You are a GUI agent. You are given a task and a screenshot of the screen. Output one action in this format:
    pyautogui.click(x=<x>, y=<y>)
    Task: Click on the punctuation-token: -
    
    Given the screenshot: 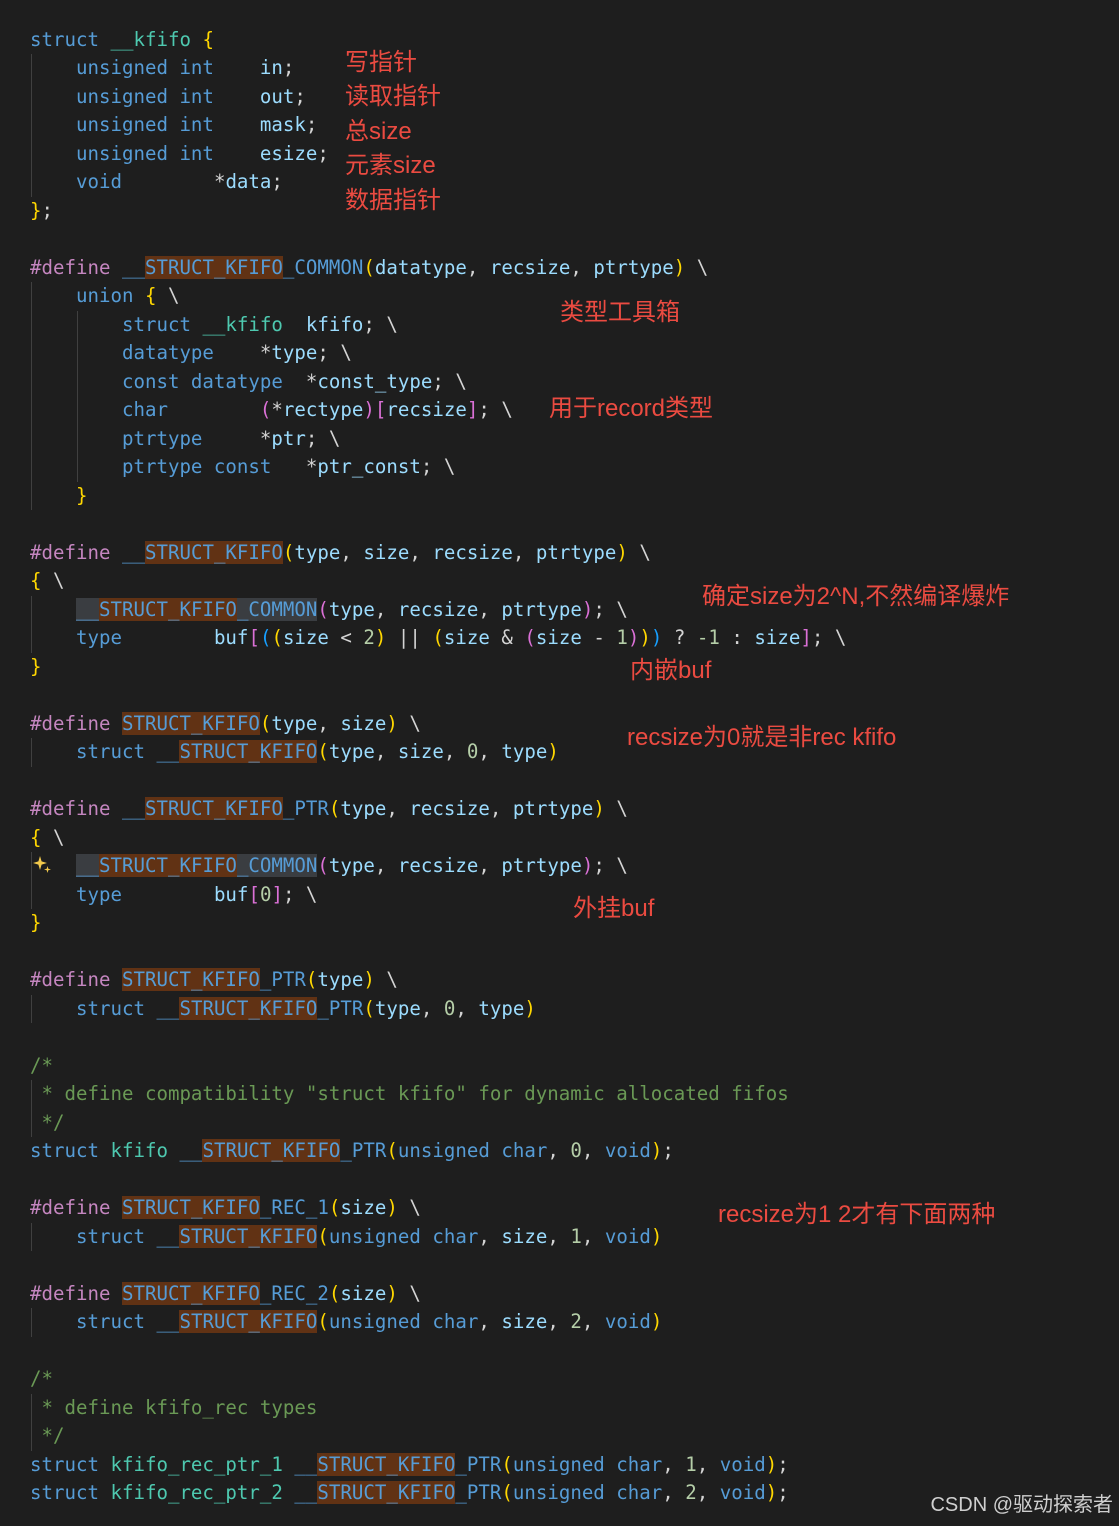 What is the action you would take?
    pyautogui.click(x=599, y=638)
    